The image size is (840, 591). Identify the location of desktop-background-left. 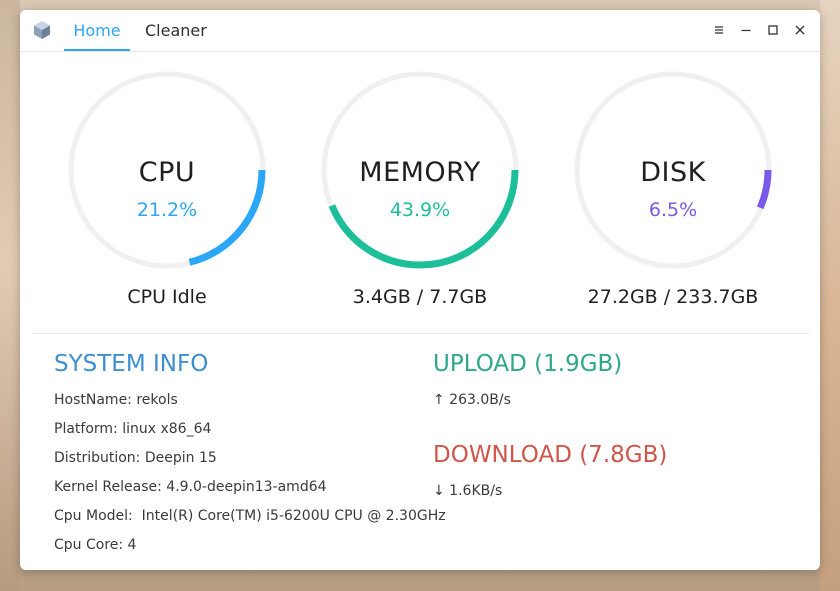
(10, 295).